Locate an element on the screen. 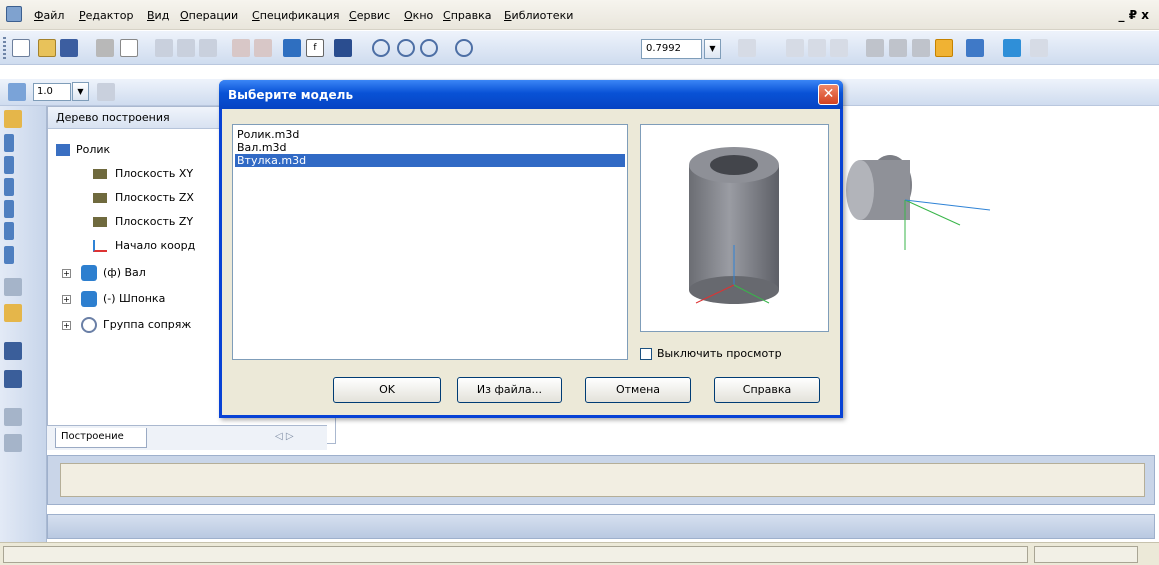 This screenshot has height=565, width=1159. toolbar-grip is located at coordinates (4, 48).